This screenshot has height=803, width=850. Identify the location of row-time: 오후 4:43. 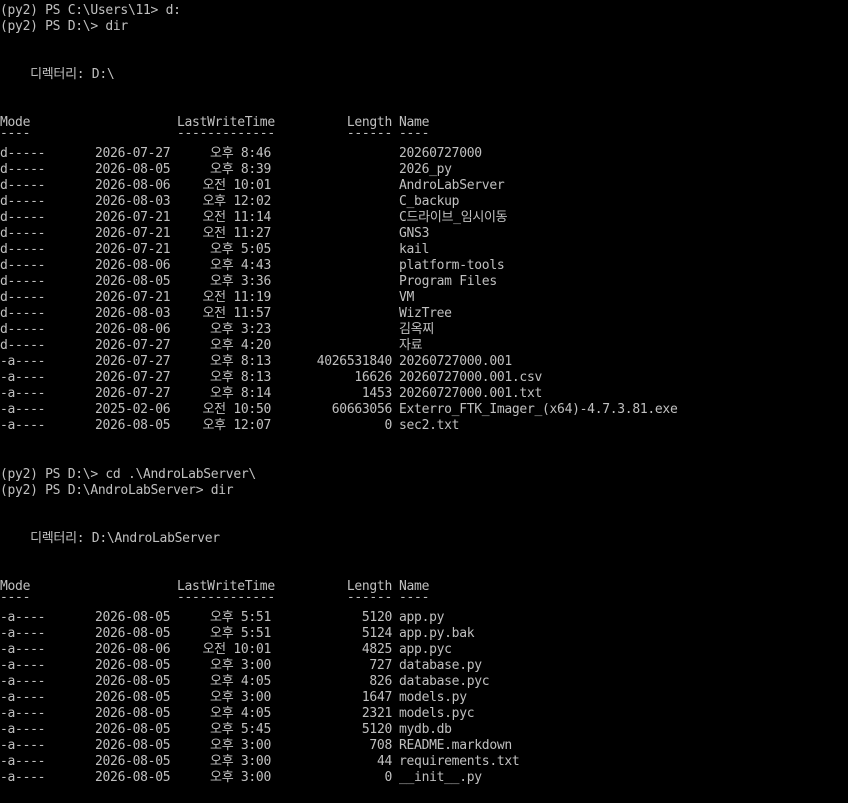
(240, 265).